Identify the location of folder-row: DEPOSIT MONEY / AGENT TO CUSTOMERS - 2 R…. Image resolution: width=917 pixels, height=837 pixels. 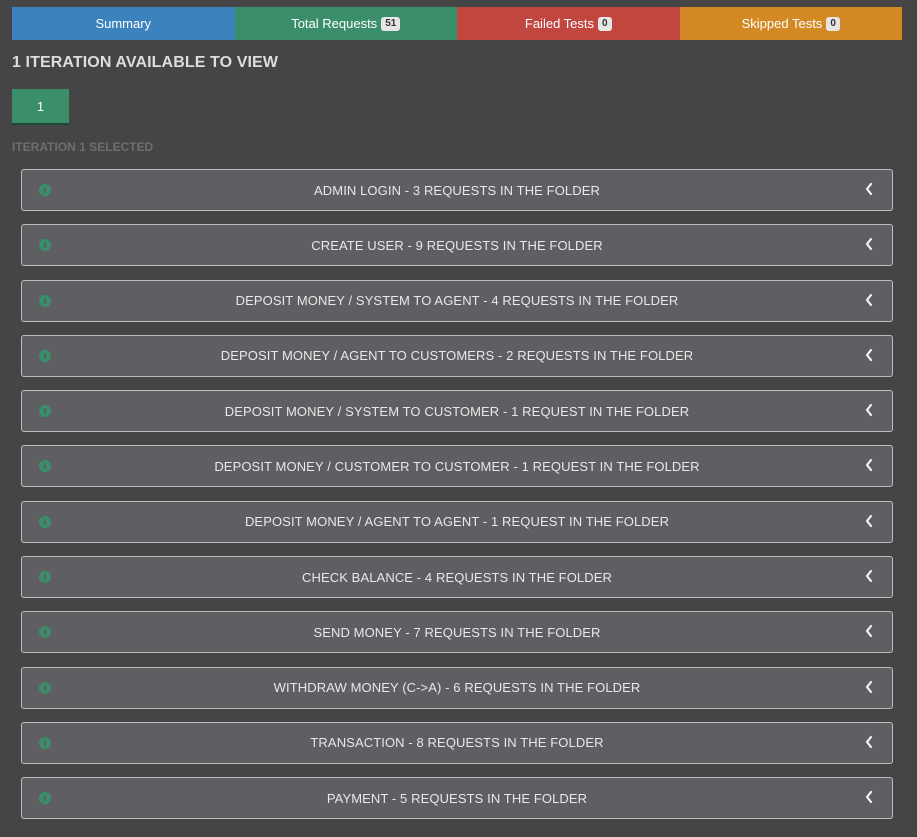
(457, 355).